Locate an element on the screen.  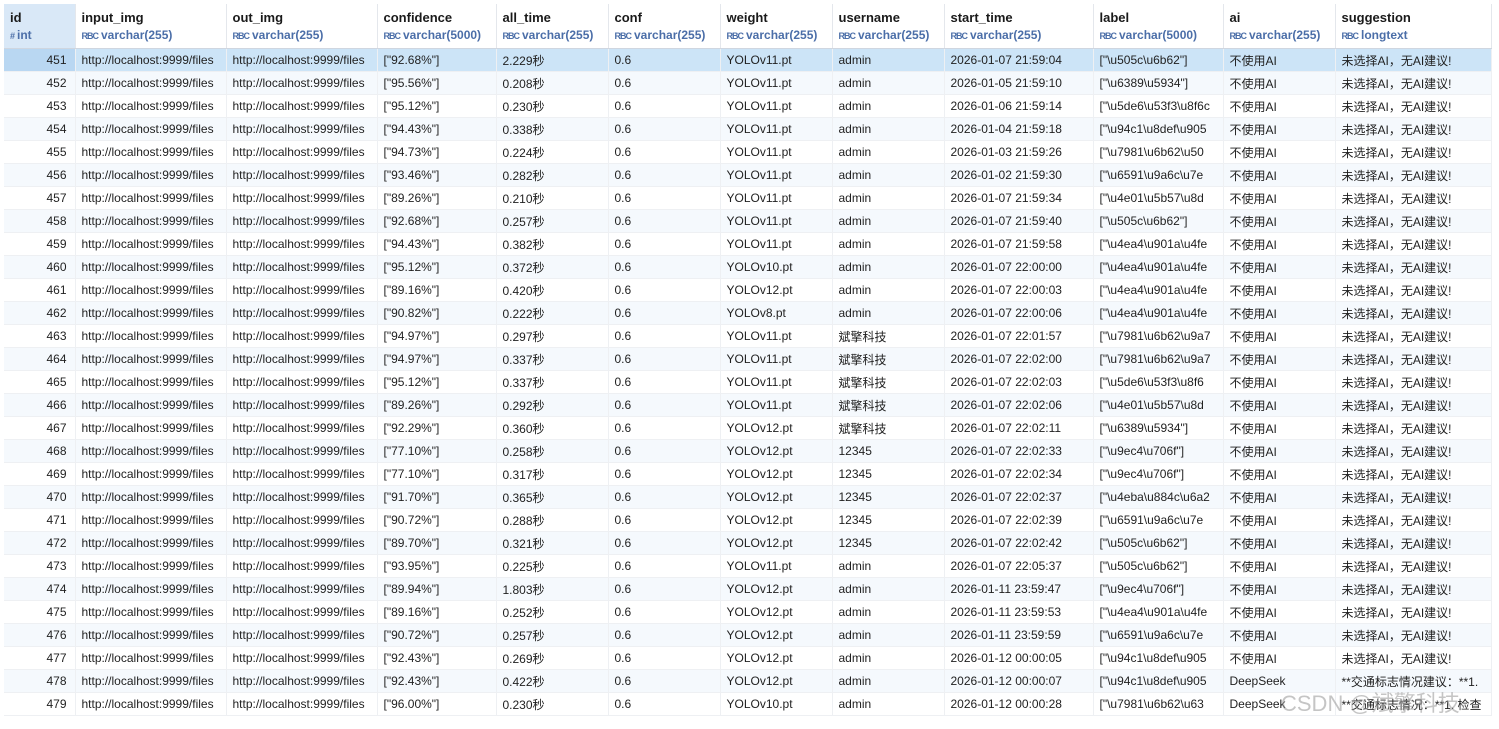
cell-start-time: 2026-01-07 22:02:34 is located at coordinates (1019, 474).